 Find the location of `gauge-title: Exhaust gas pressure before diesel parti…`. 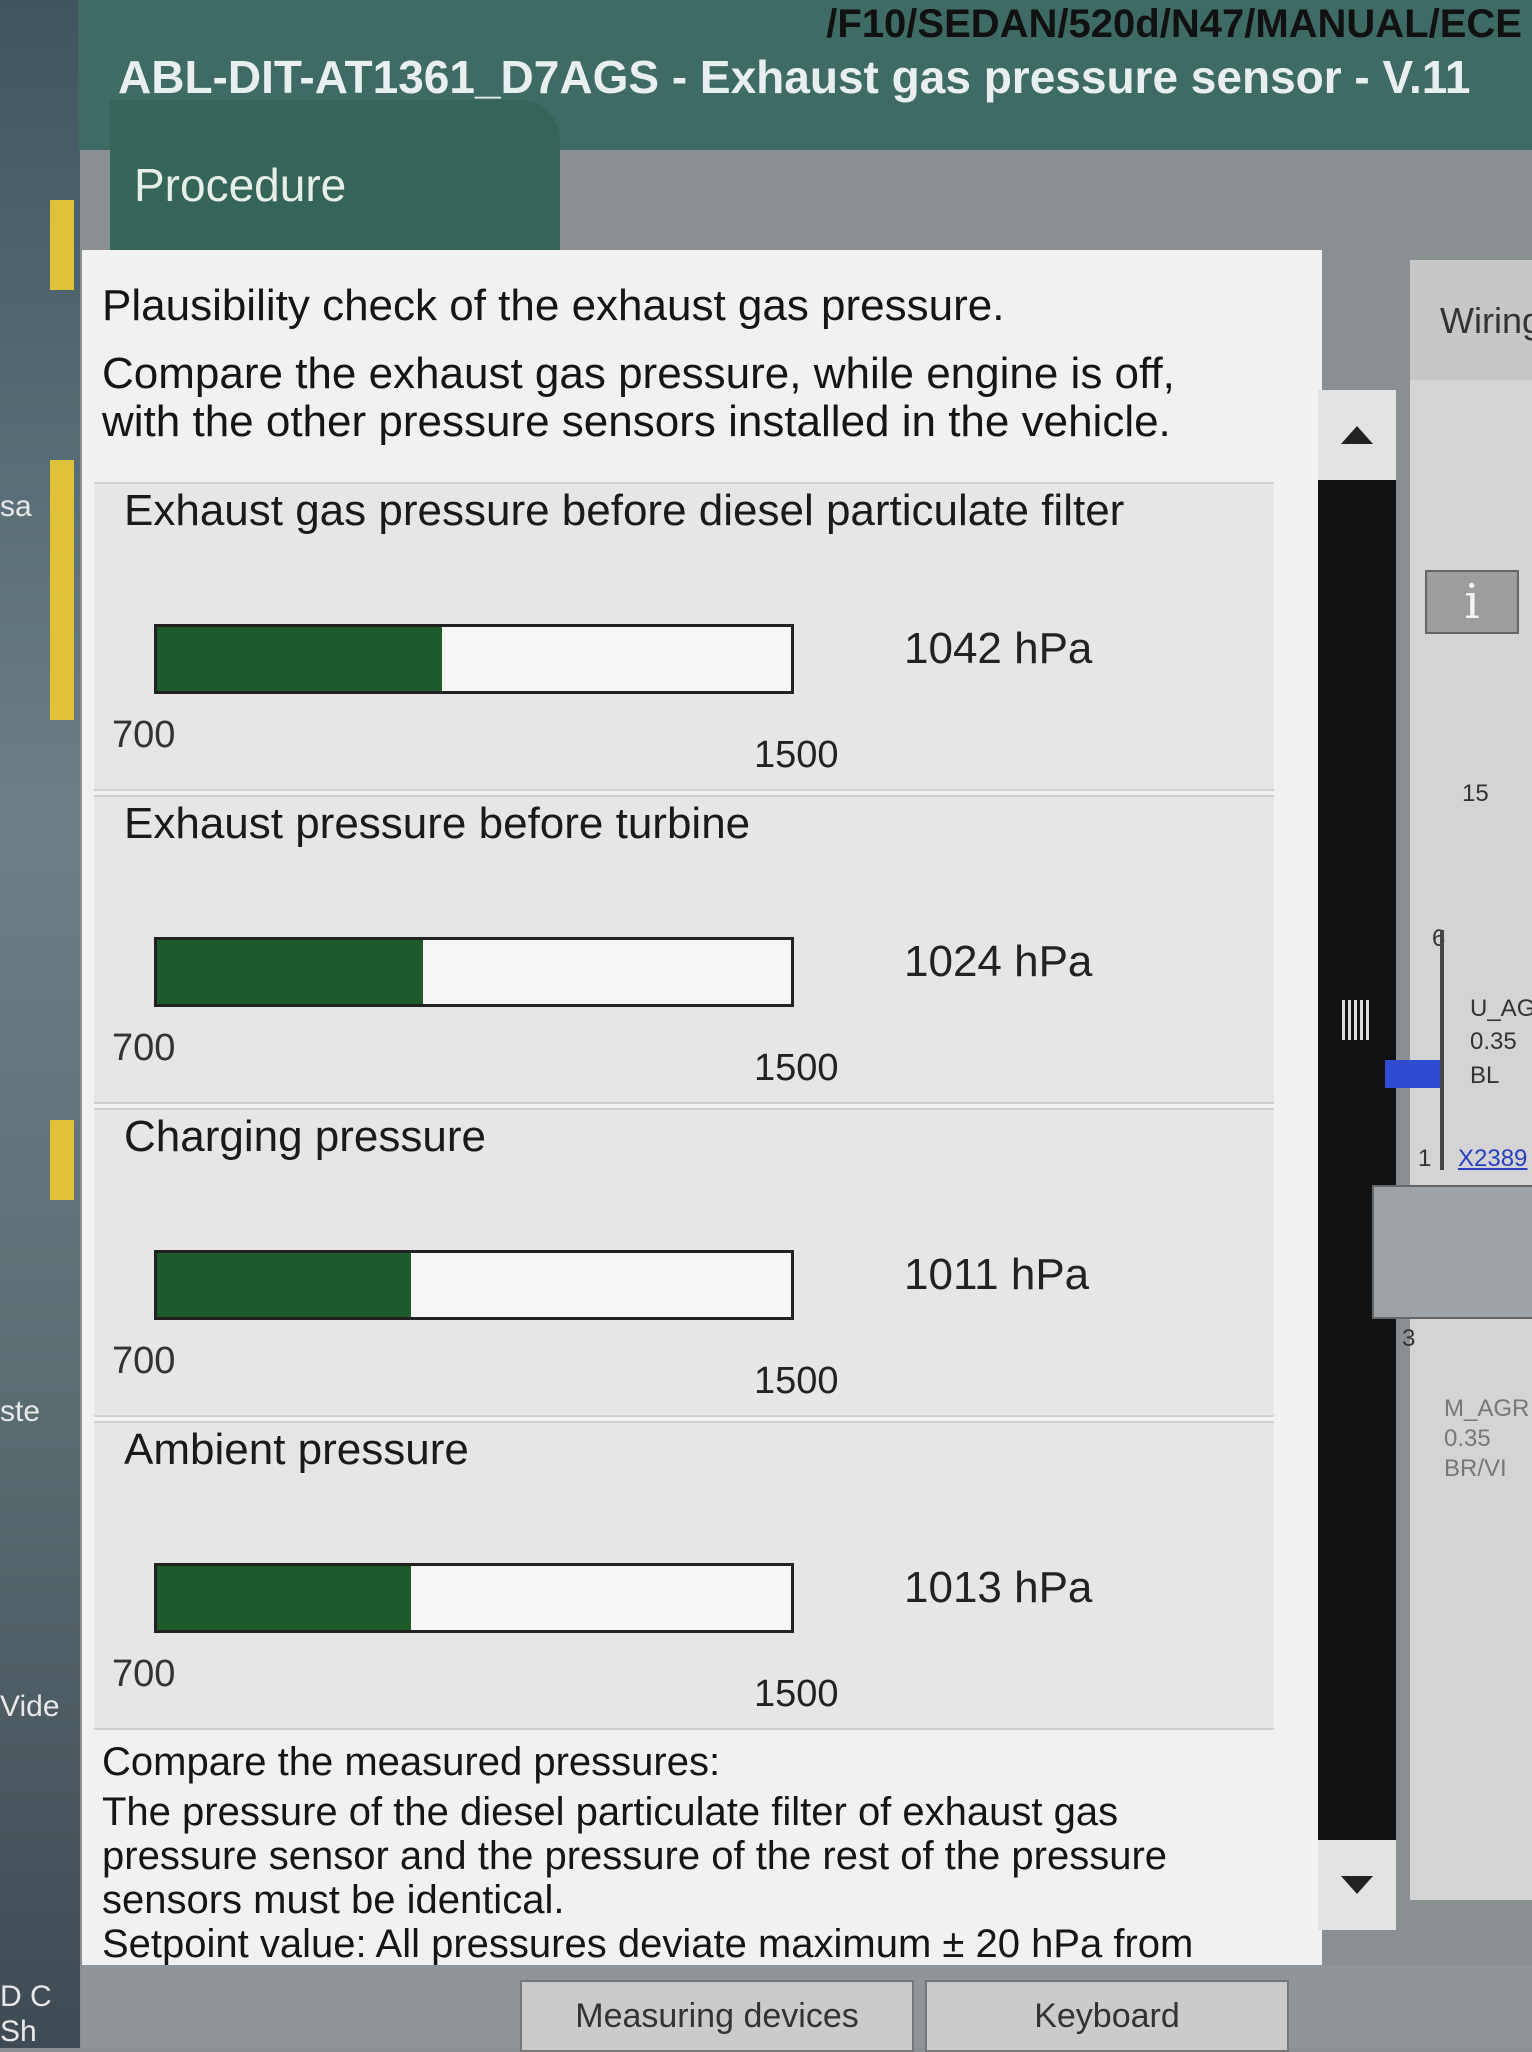

gauge-title: Exhaust gas pressure before diesel parti… is located at coordinates (624, 510).